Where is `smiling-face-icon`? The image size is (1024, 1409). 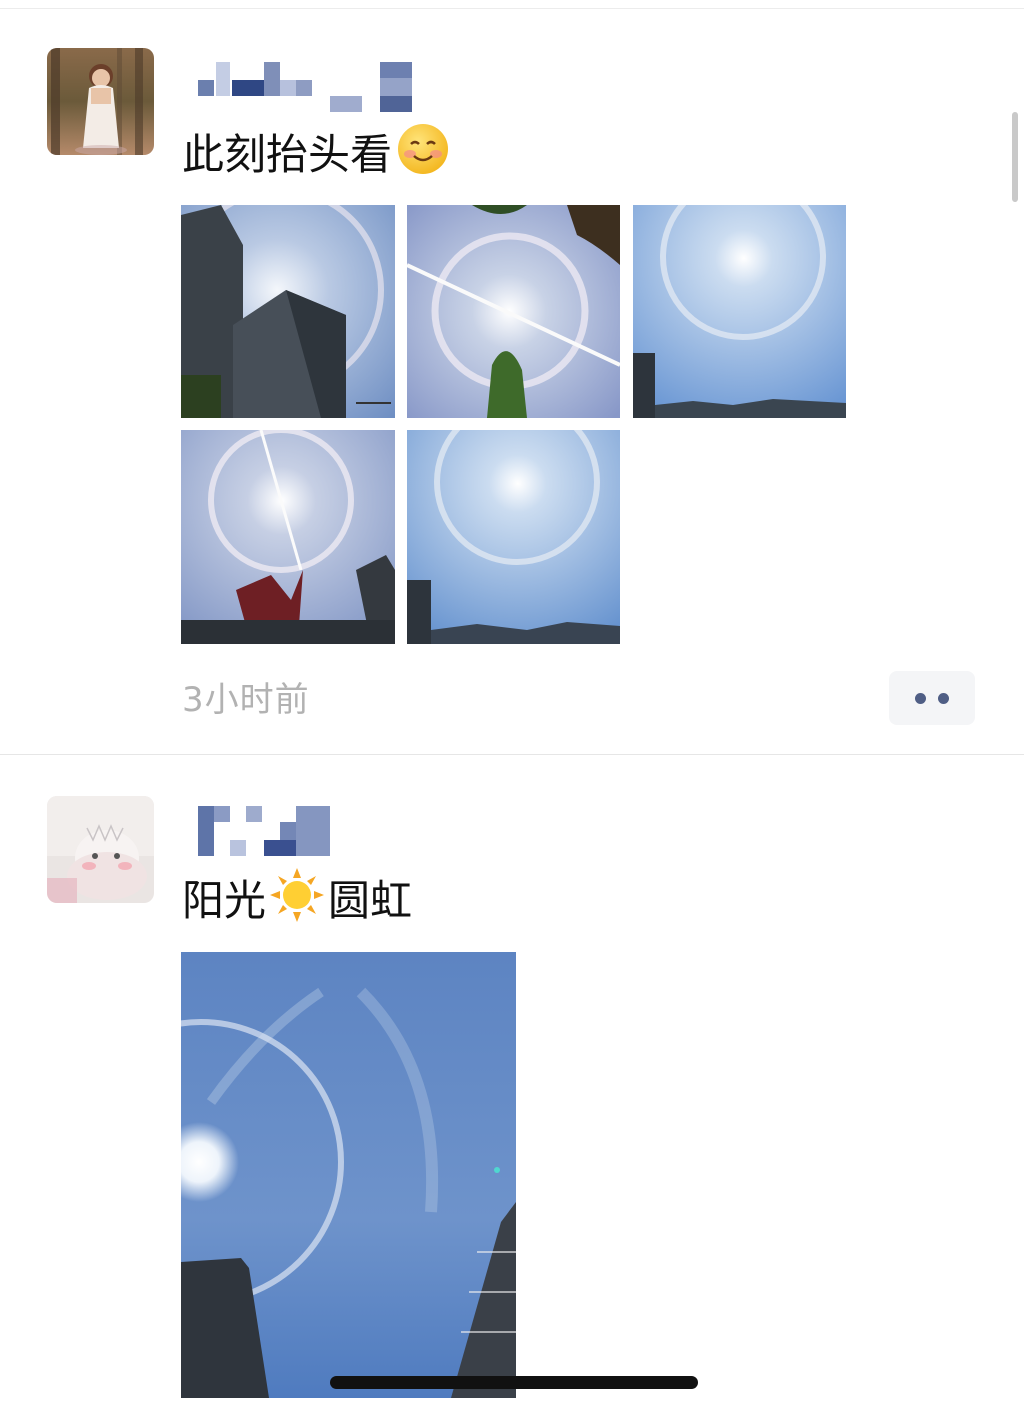
smiling-face-icon is located at coordinates (423, 155).